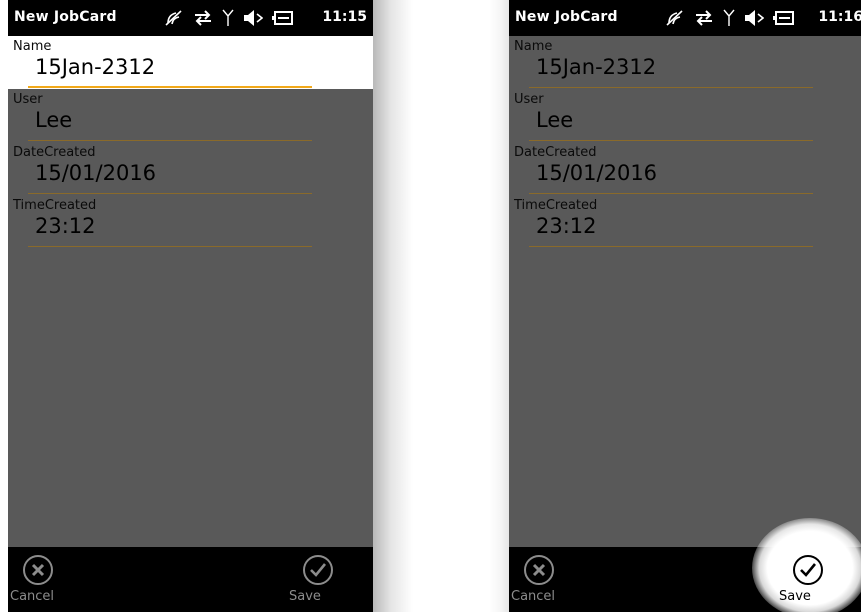  What do you see at coordinates (190, 579) in the screenshot?
I see `app-bar: Cancel Save` at bounding box center [190, 579].